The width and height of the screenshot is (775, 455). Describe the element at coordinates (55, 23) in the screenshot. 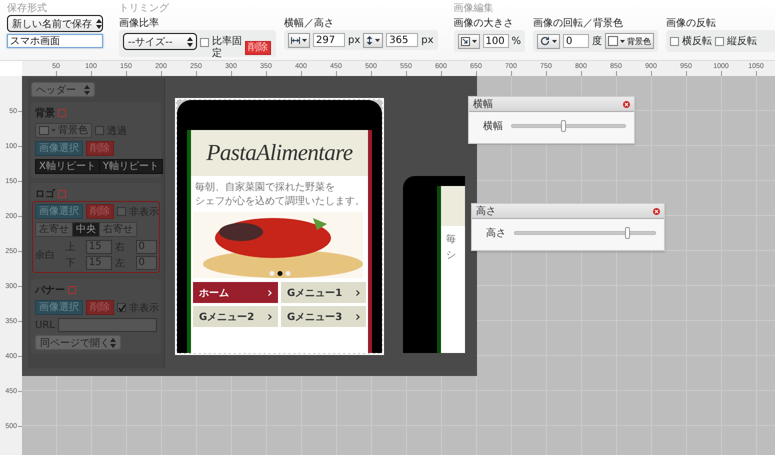

I see `save-mode-select: 新しい名前で保存` at that location.